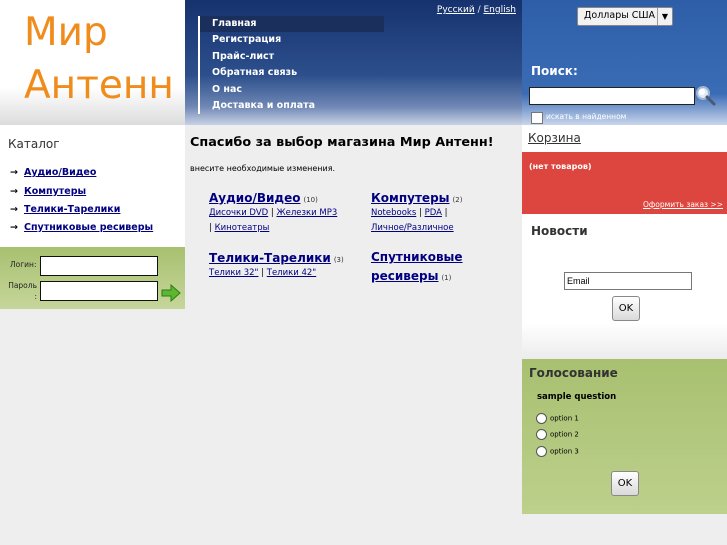 The width and height of the screenshot is (727, 545). What do you see at coordinates (624, 183) in the screenshot?
I see `cart-panel: (нет товаров) Оформить заказ >>` at bounding box center [624, 183].